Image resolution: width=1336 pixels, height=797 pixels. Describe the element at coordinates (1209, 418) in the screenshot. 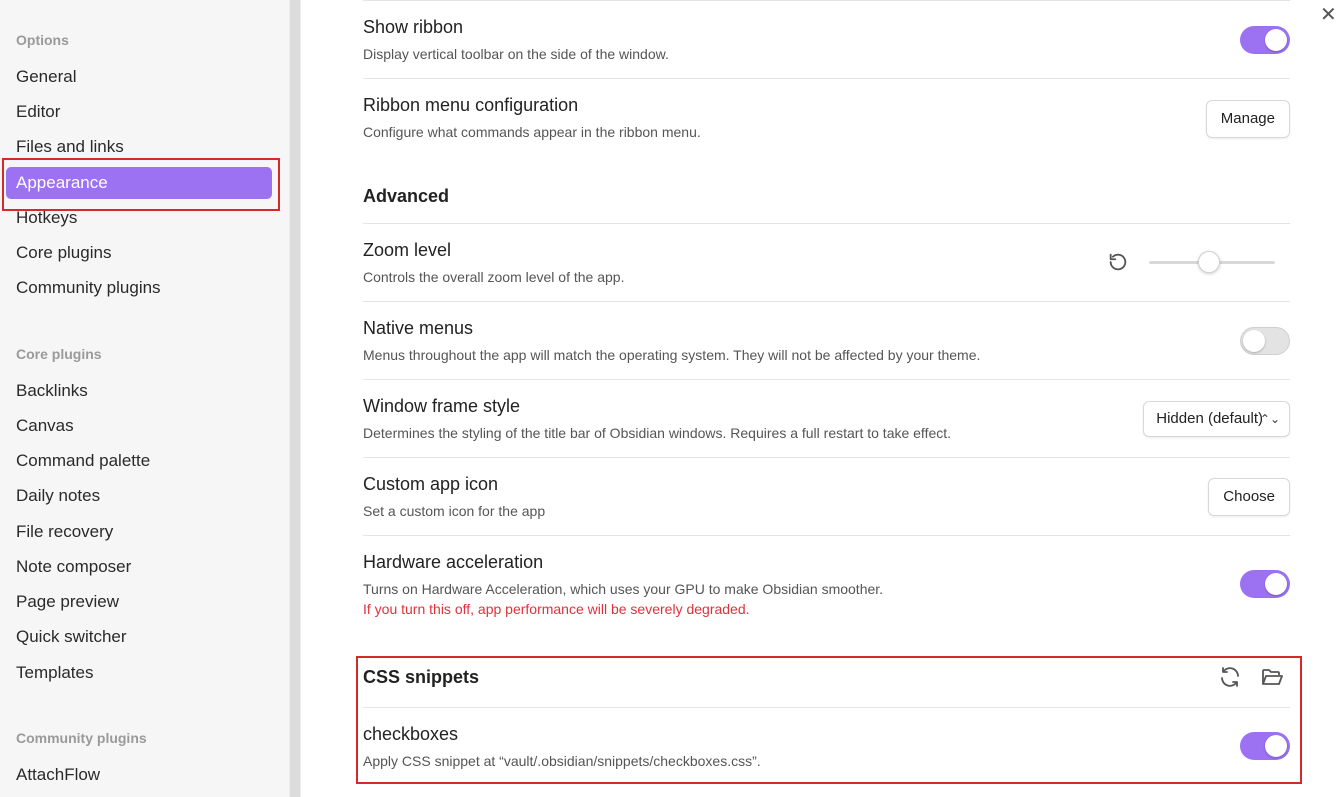

I see `select-value: Hidden (default)` at that location.